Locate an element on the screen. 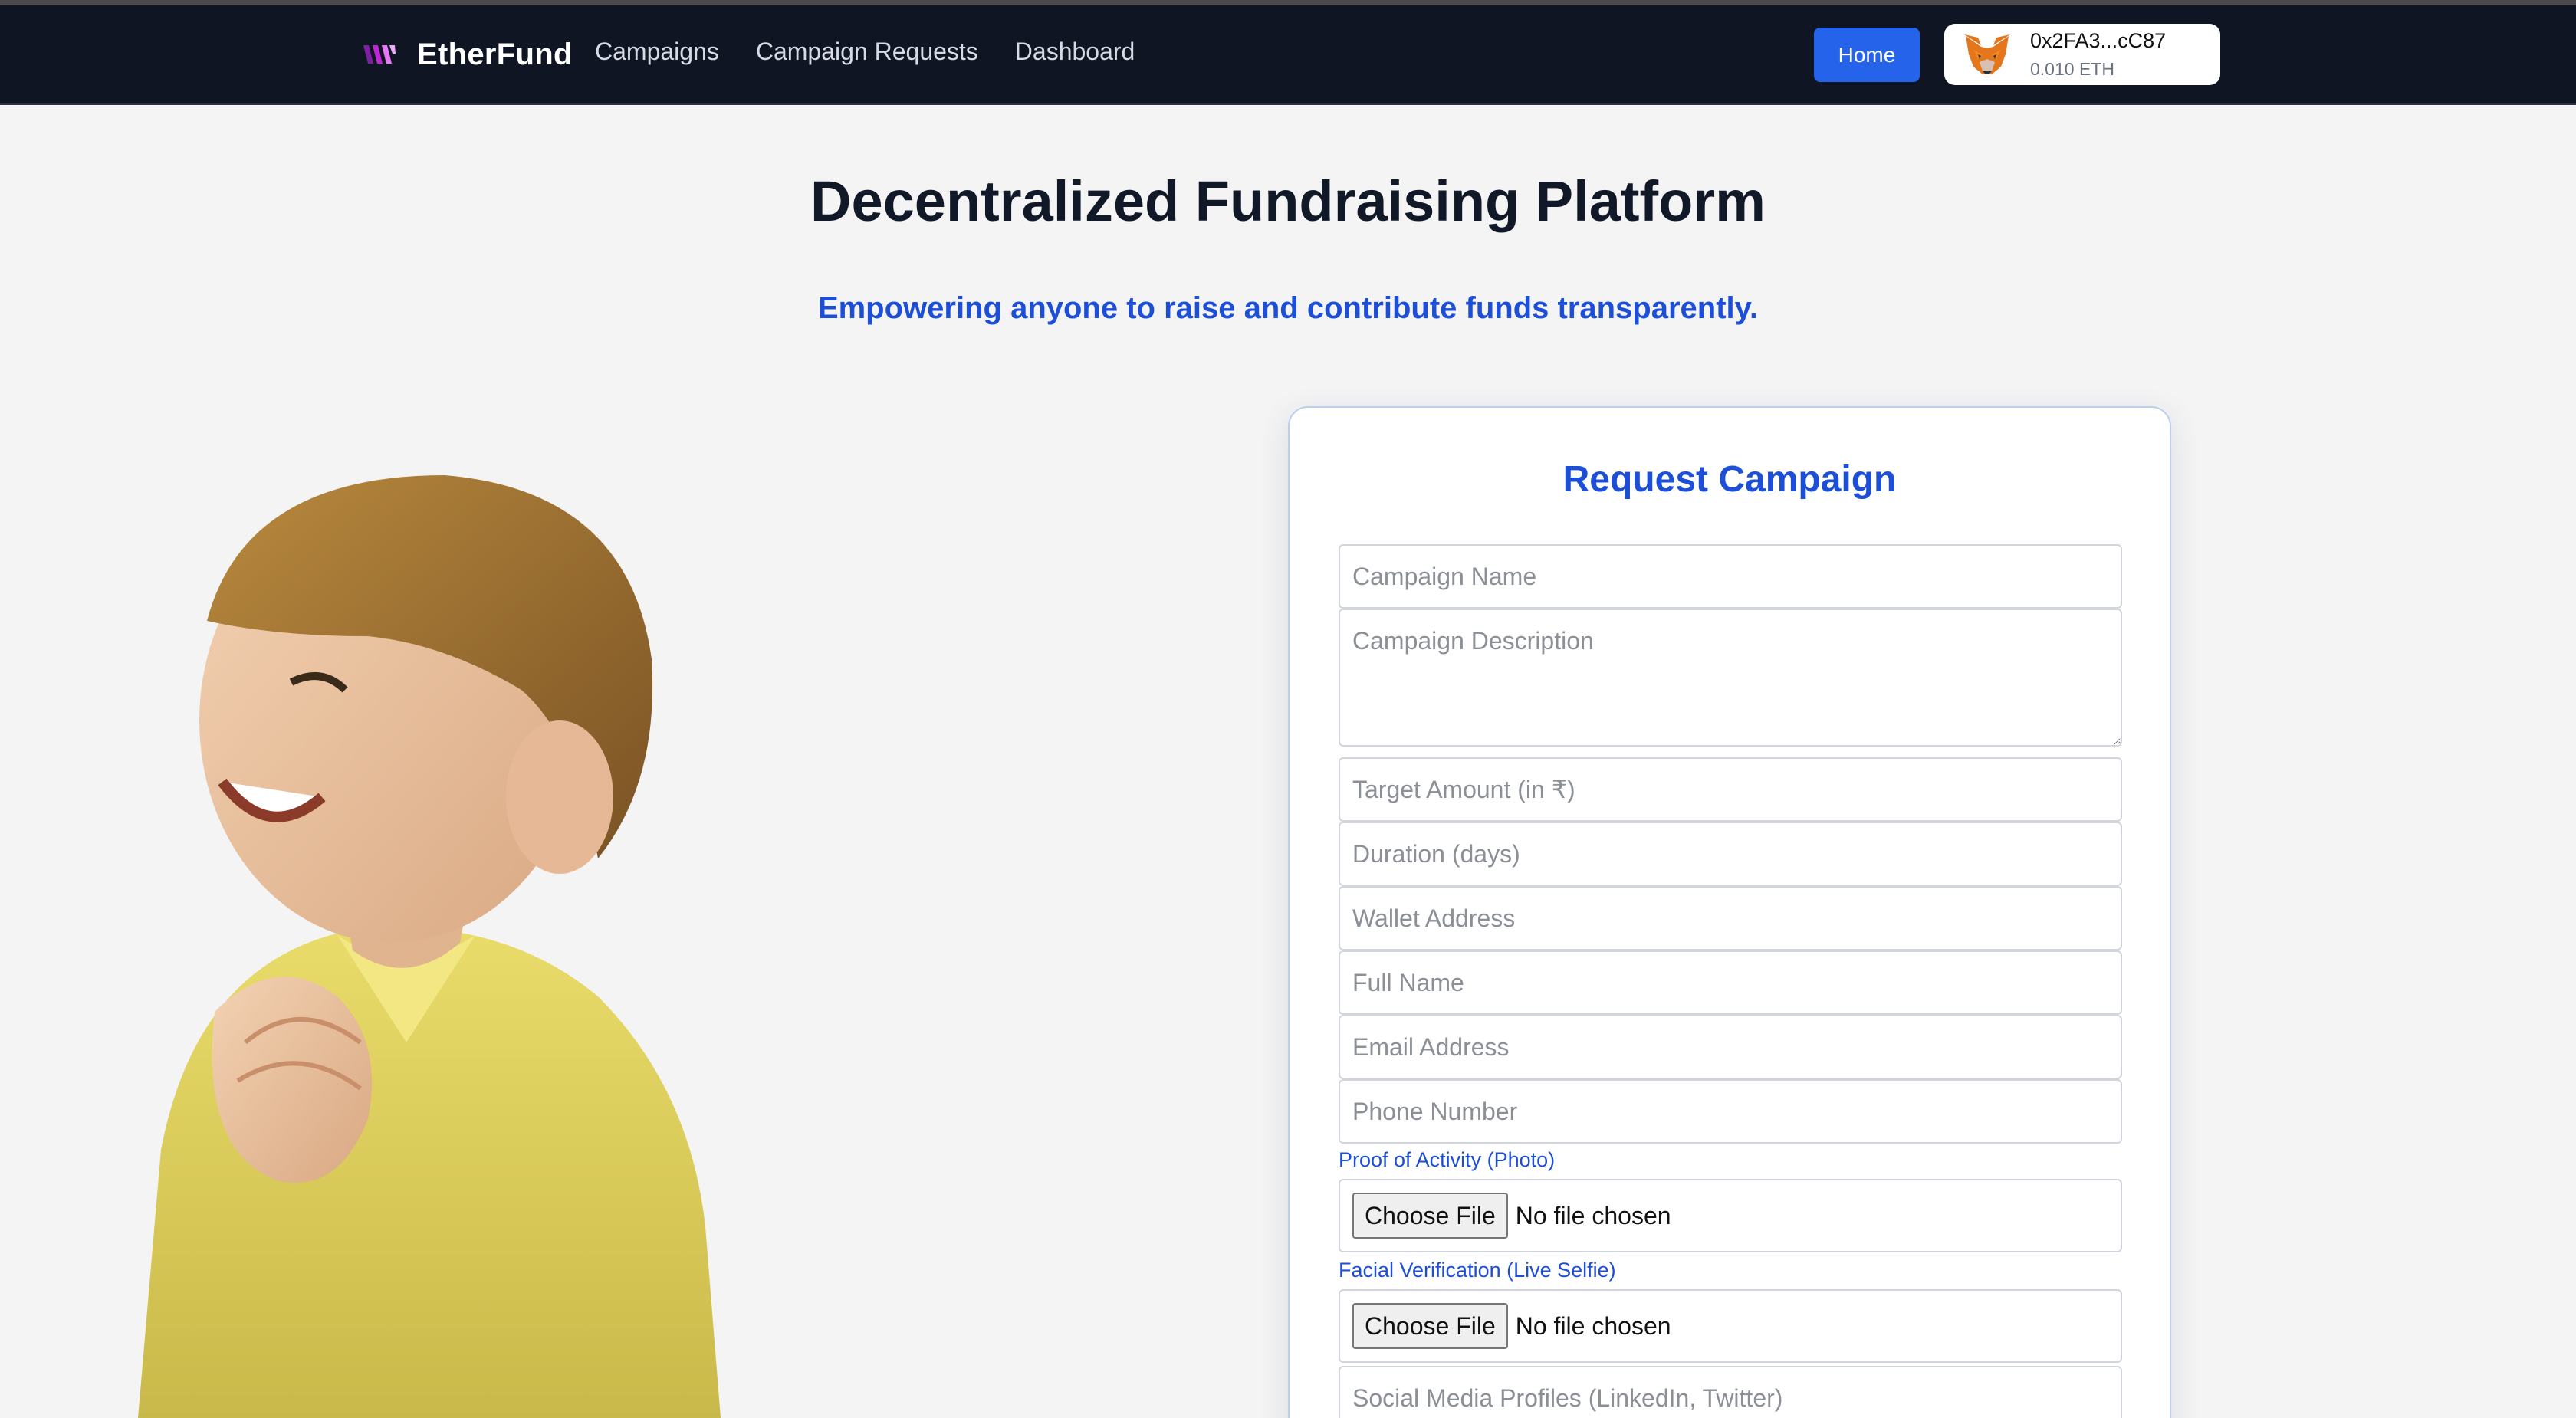 This screenshot has width=2576, height=1418. email-input is located at coordinates (1731, 1047).